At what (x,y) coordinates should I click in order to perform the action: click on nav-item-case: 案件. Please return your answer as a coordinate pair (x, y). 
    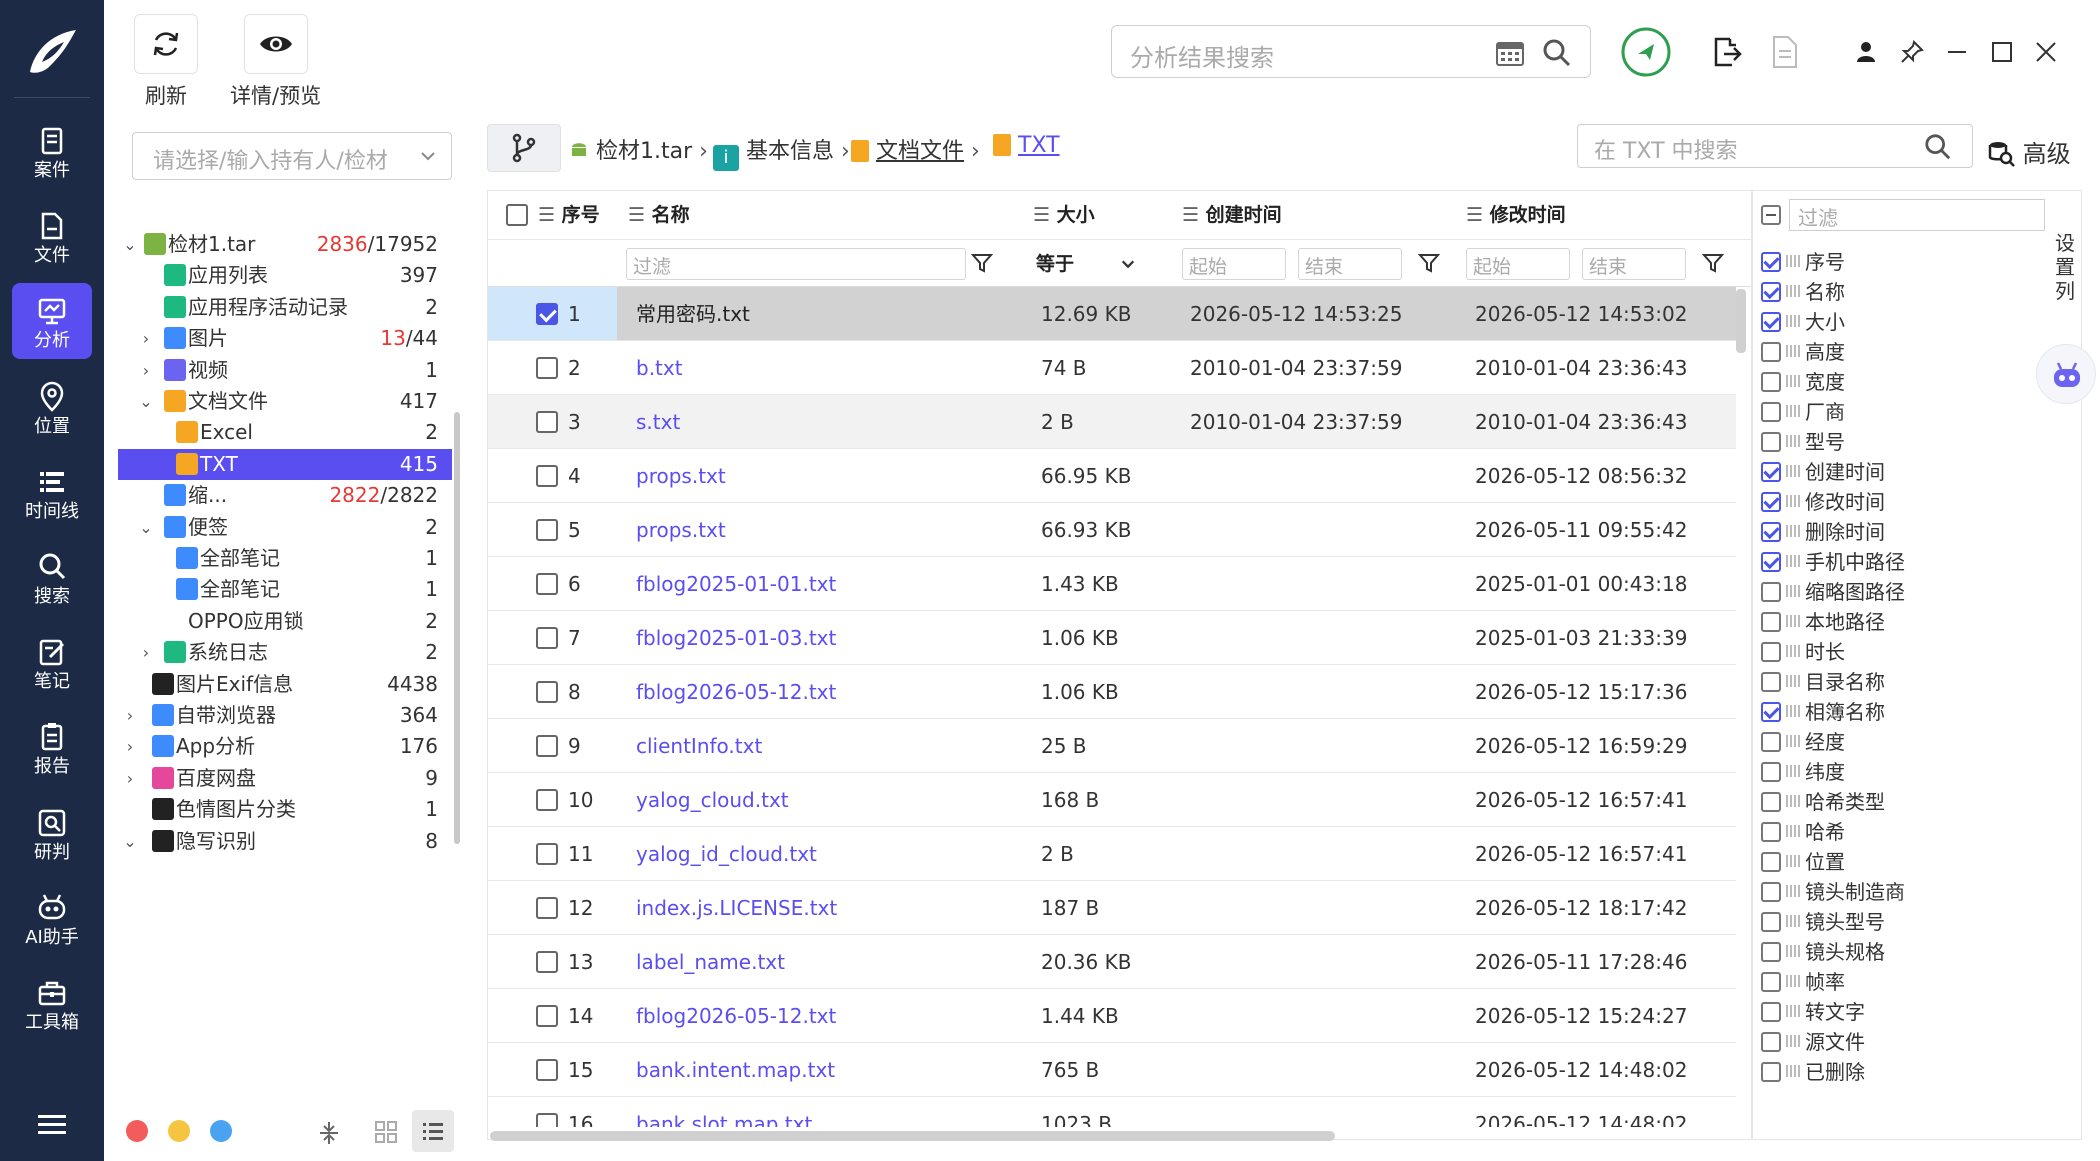
    Looking at the image, I should click on (52, 151).